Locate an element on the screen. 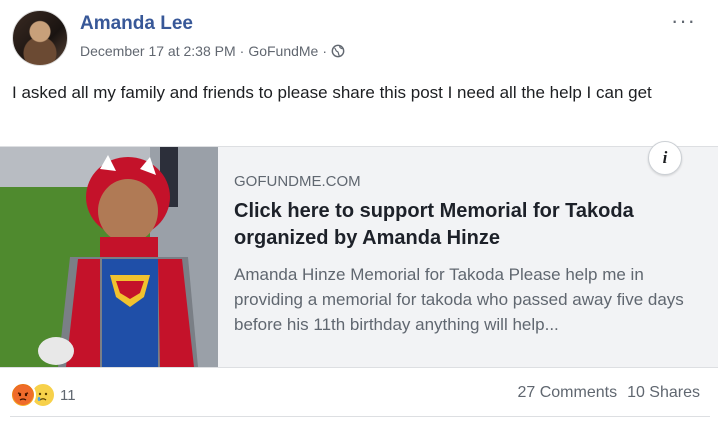 The width and height of the screenshot is (720, 425). link-domain: GOFUNDME.COM is located at coordinates (297, 181).